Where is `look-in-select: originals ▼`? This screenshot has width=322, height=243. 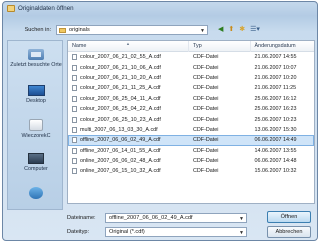
look-in-select: originals ▼ is located at coordinates (132, 30).